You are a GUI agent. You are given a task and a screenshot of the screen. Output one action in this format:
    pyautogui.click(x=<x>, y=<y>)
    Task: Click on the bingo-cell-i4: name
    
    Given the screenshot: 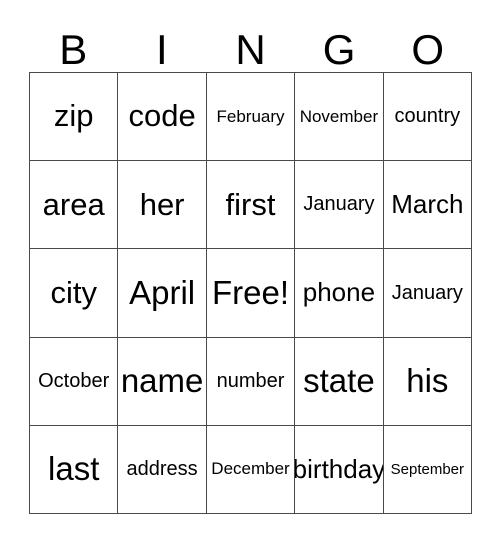 What is the action you would take?
    pyautogui.click(x=162, y=381)
    